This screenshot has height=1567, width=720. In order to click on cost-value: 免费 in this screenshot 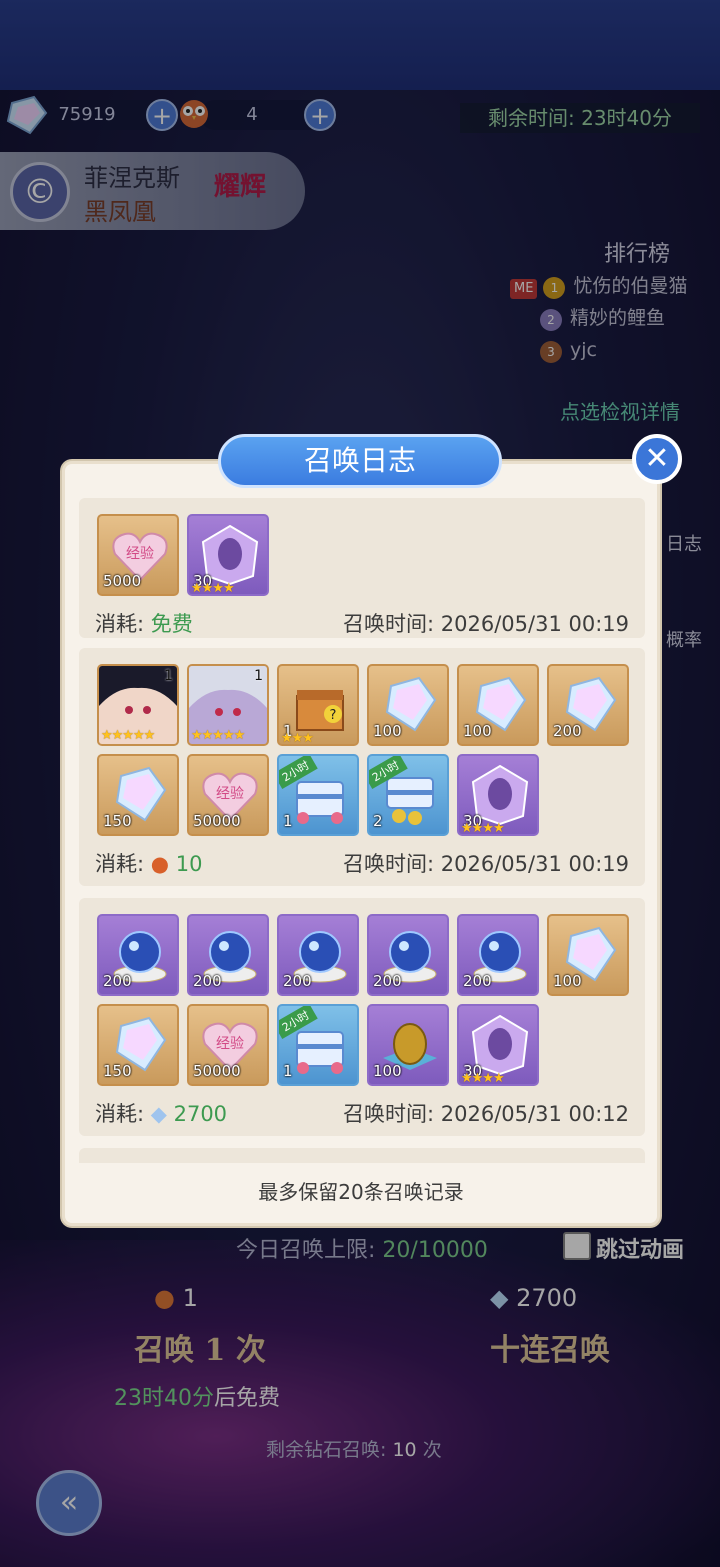, I will do `click(171, 624)`.